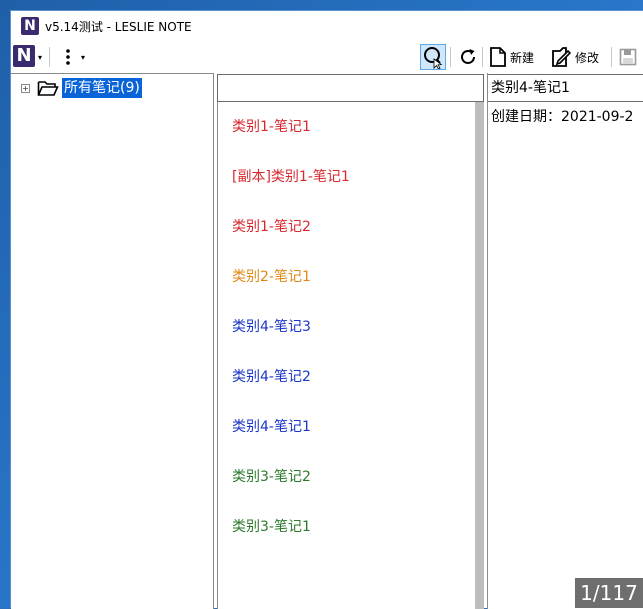  I want to click on open-folder-icon, so click(48, 88).